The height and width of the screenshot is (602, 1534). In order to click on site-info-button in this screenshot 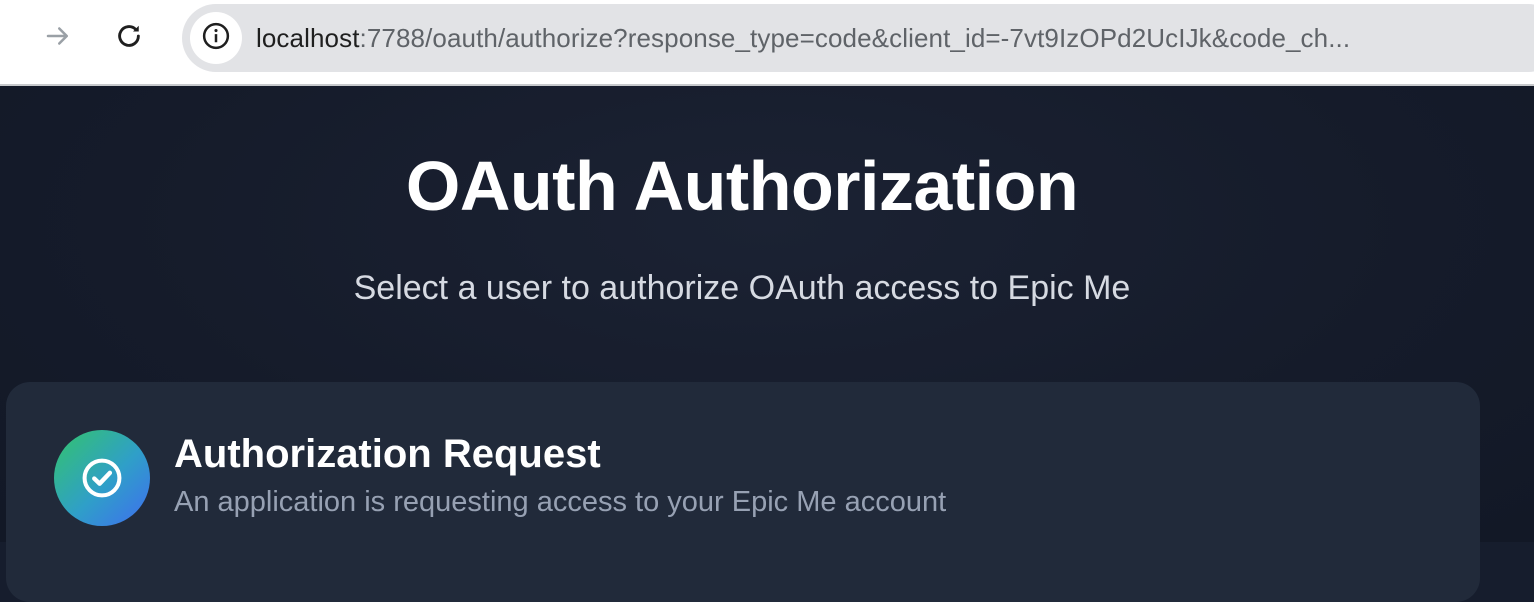, I will do `click(216, 38)`.